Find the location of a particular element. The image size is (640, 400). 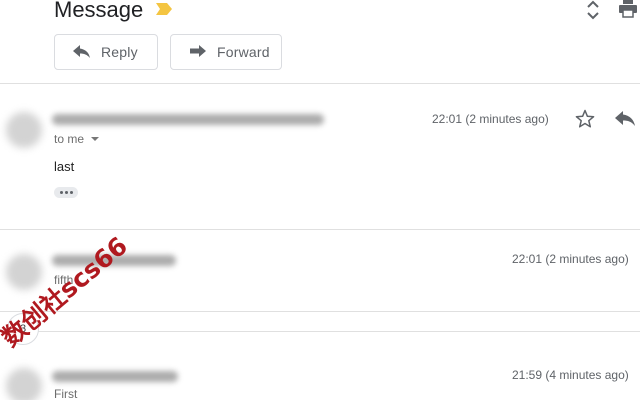

unfold-icon is located at coordinates (593, 10).